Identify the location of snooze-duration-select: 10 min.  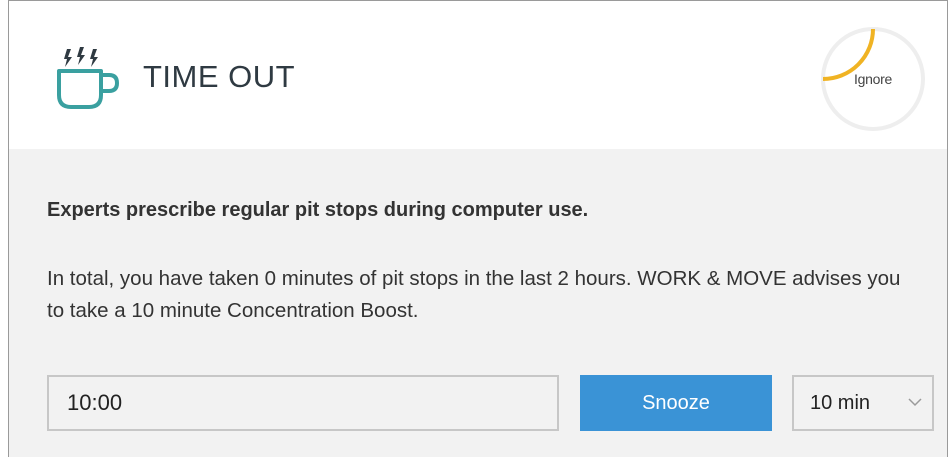
(863, 403).